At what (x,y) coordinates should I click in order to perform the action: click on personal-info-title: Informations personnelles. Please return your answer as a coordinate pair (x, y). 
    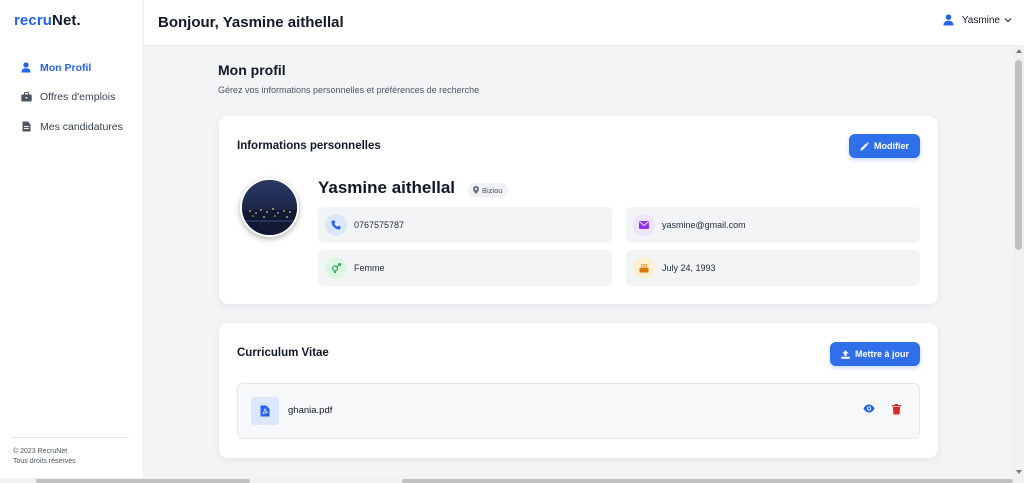
    Looking at the image, I should click on (309, 146).